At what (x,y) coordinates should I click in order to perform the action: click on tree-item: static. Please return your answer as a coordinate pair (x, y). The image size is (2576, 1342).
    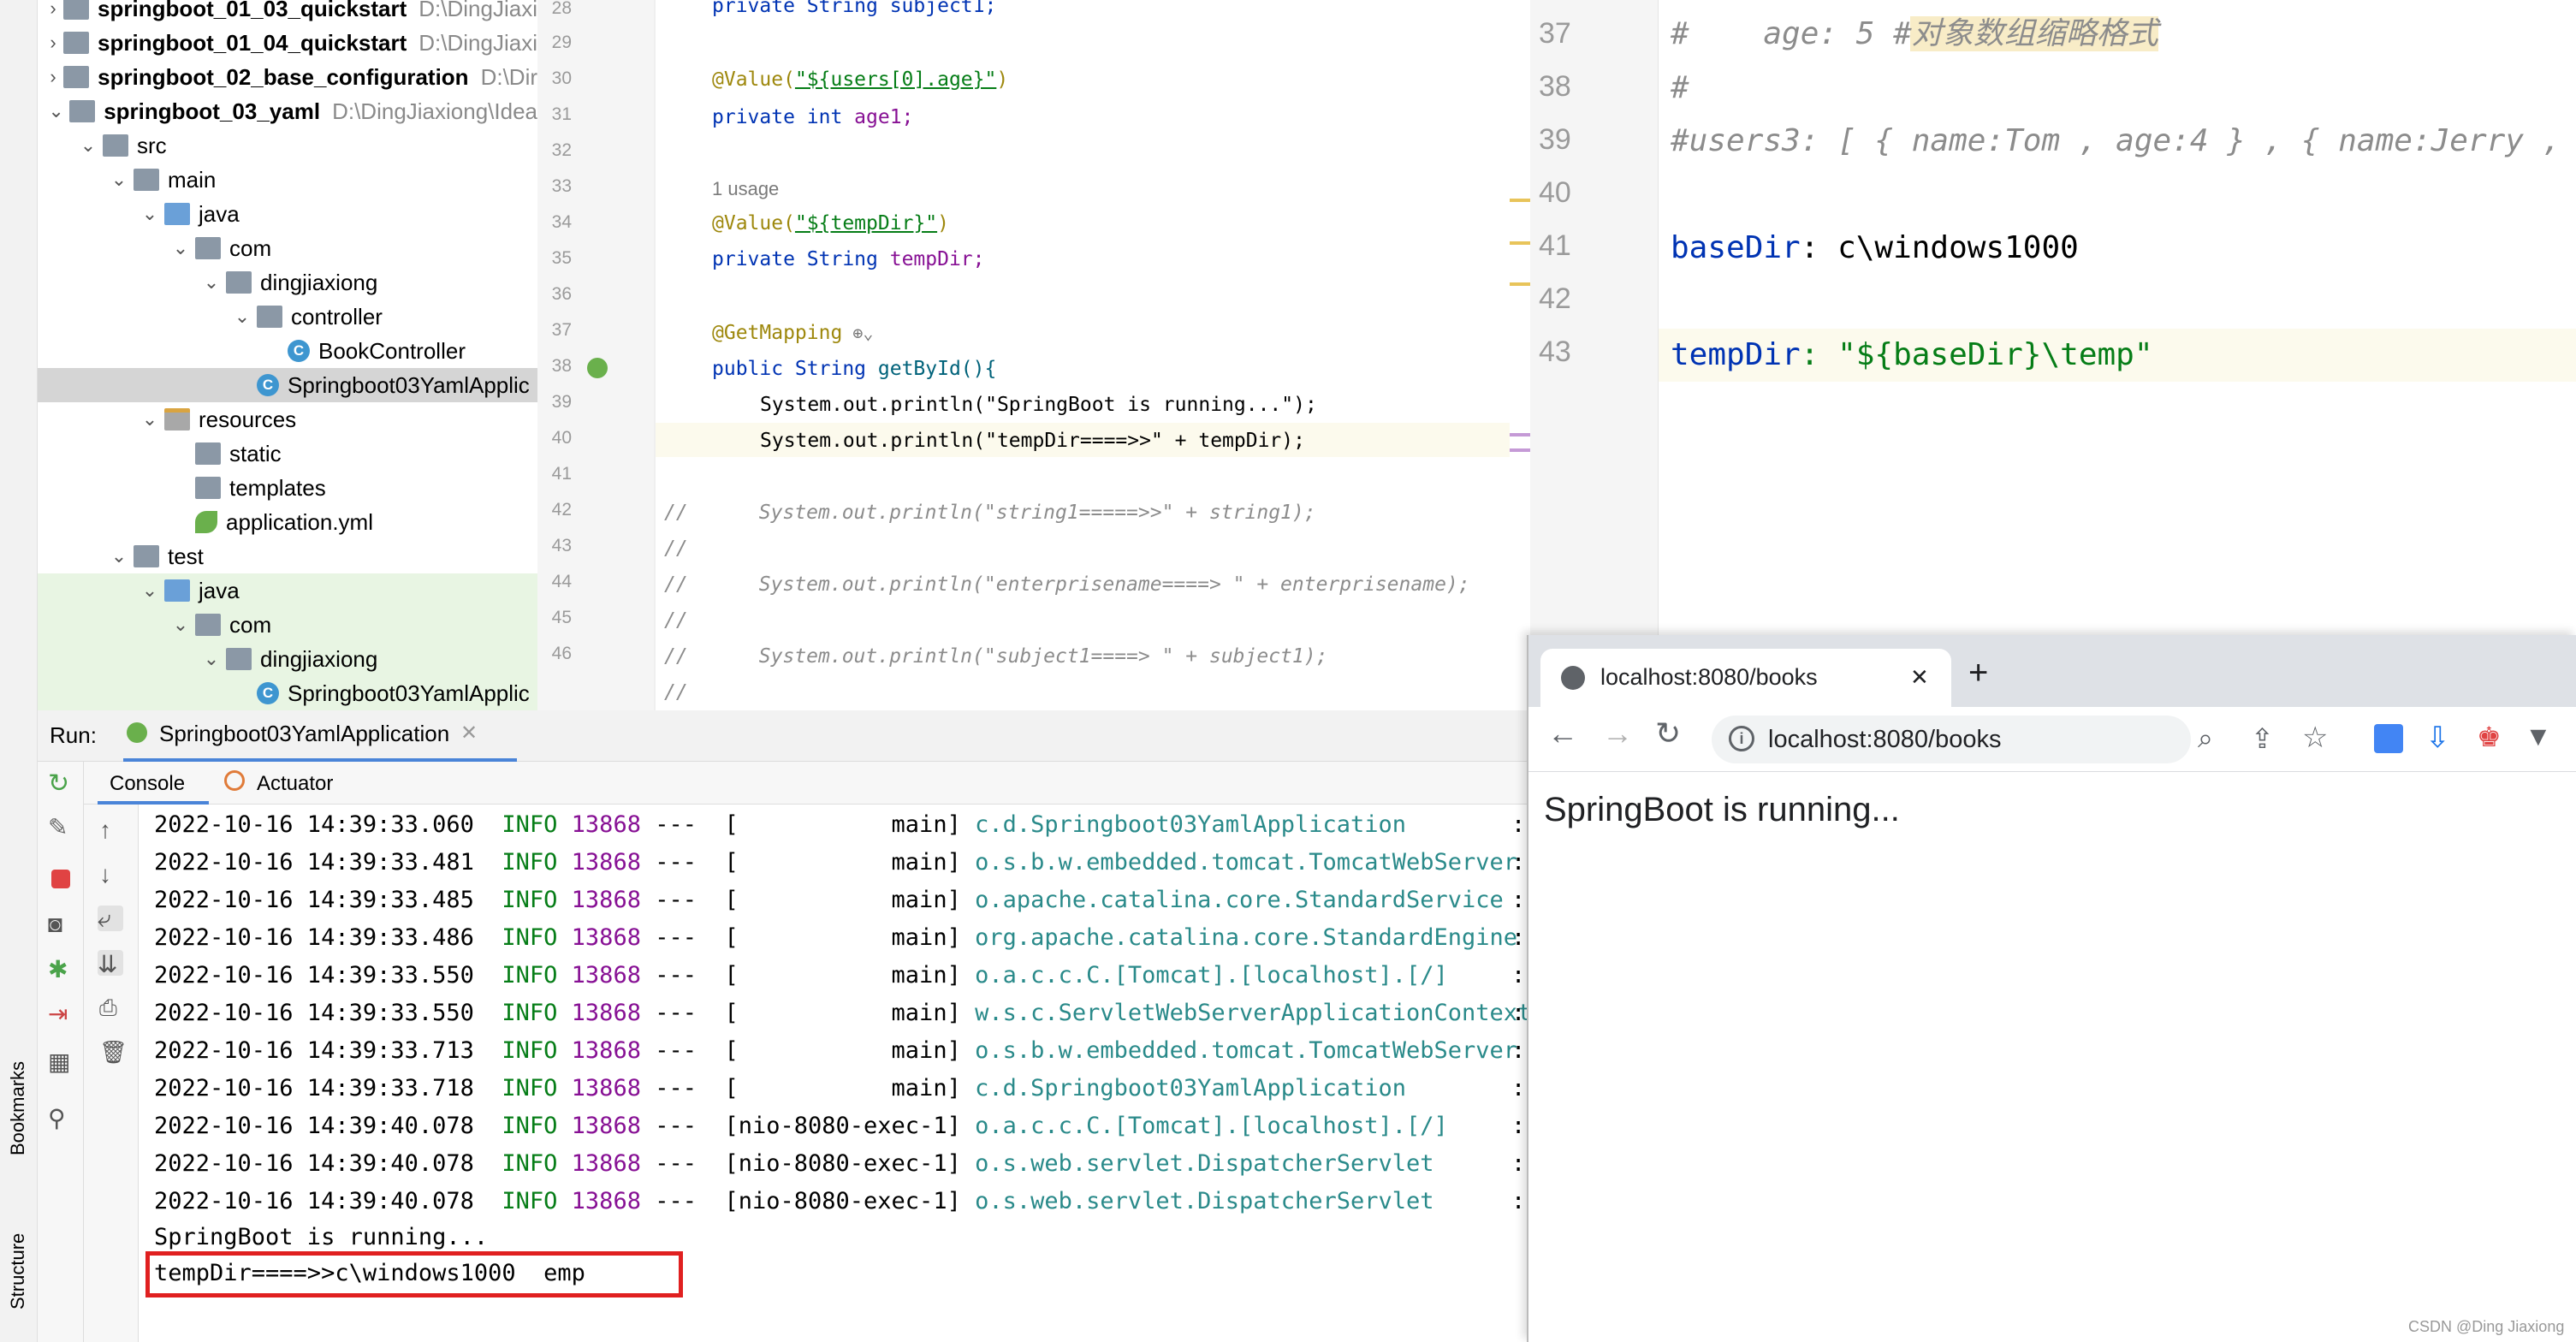
    Looking at the image, I should click on (287, 454).